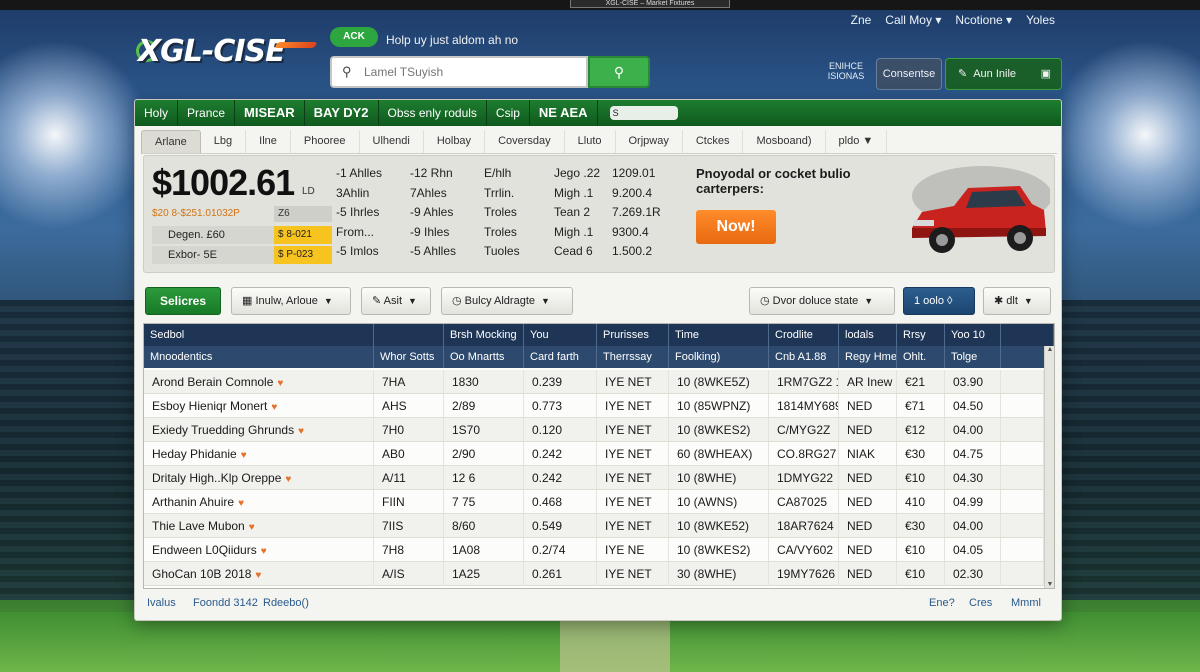  Describe the element at coordinates (719, 357) in the screenshot. I see `column-header: Foolking)` at that location.